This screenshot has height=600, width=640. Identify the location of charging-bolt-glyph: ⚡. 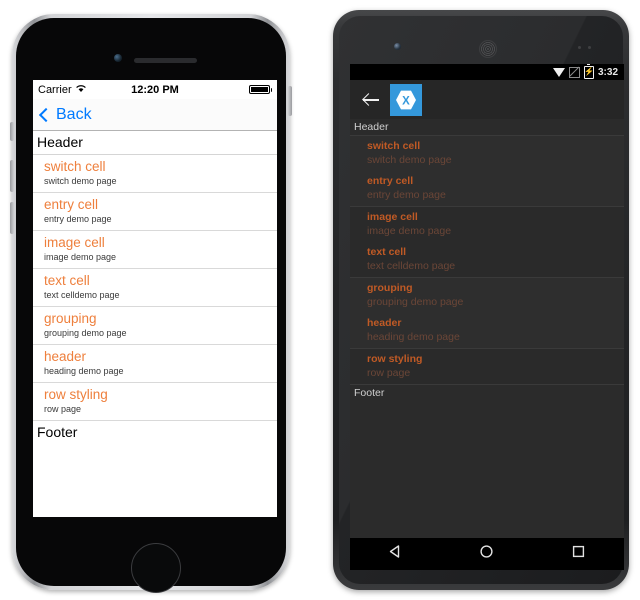
(589, 71).